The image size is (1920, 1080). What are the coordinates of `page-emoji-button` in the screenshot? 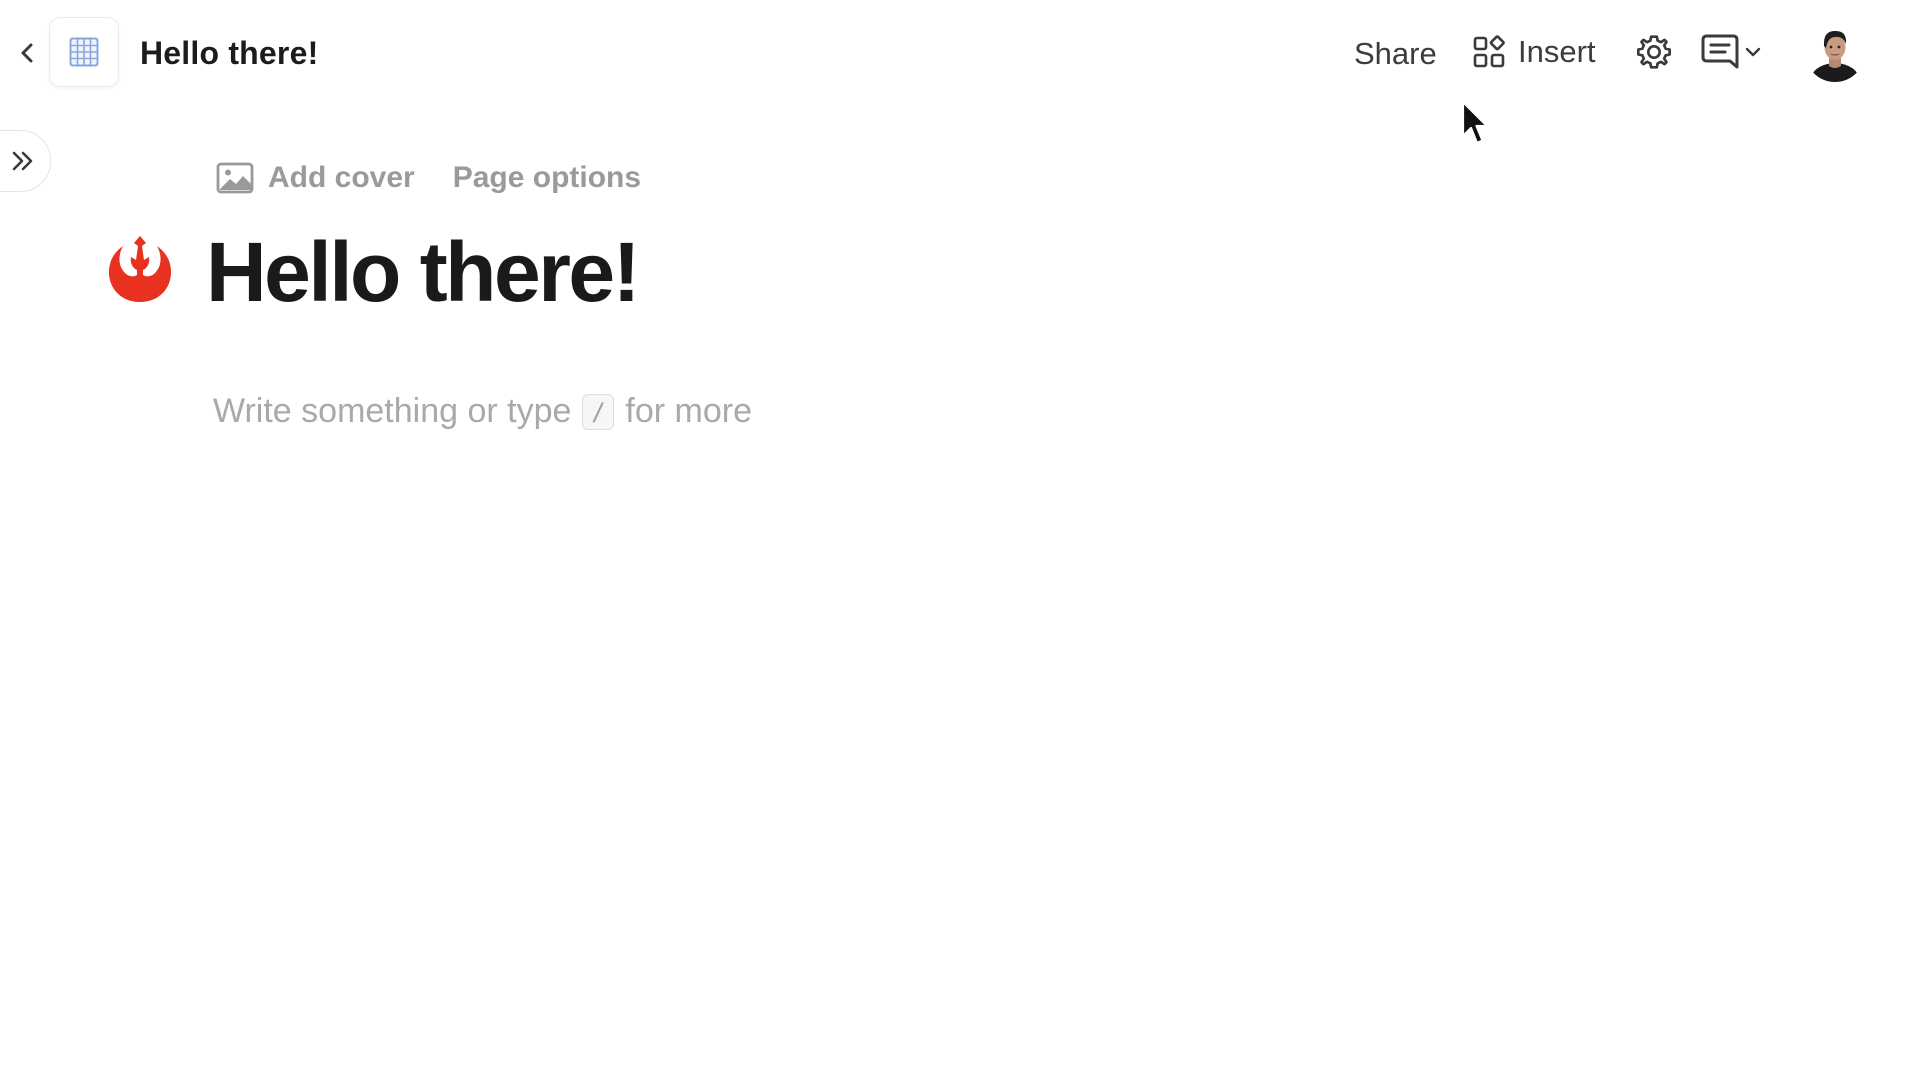 It's located at (140, 272).